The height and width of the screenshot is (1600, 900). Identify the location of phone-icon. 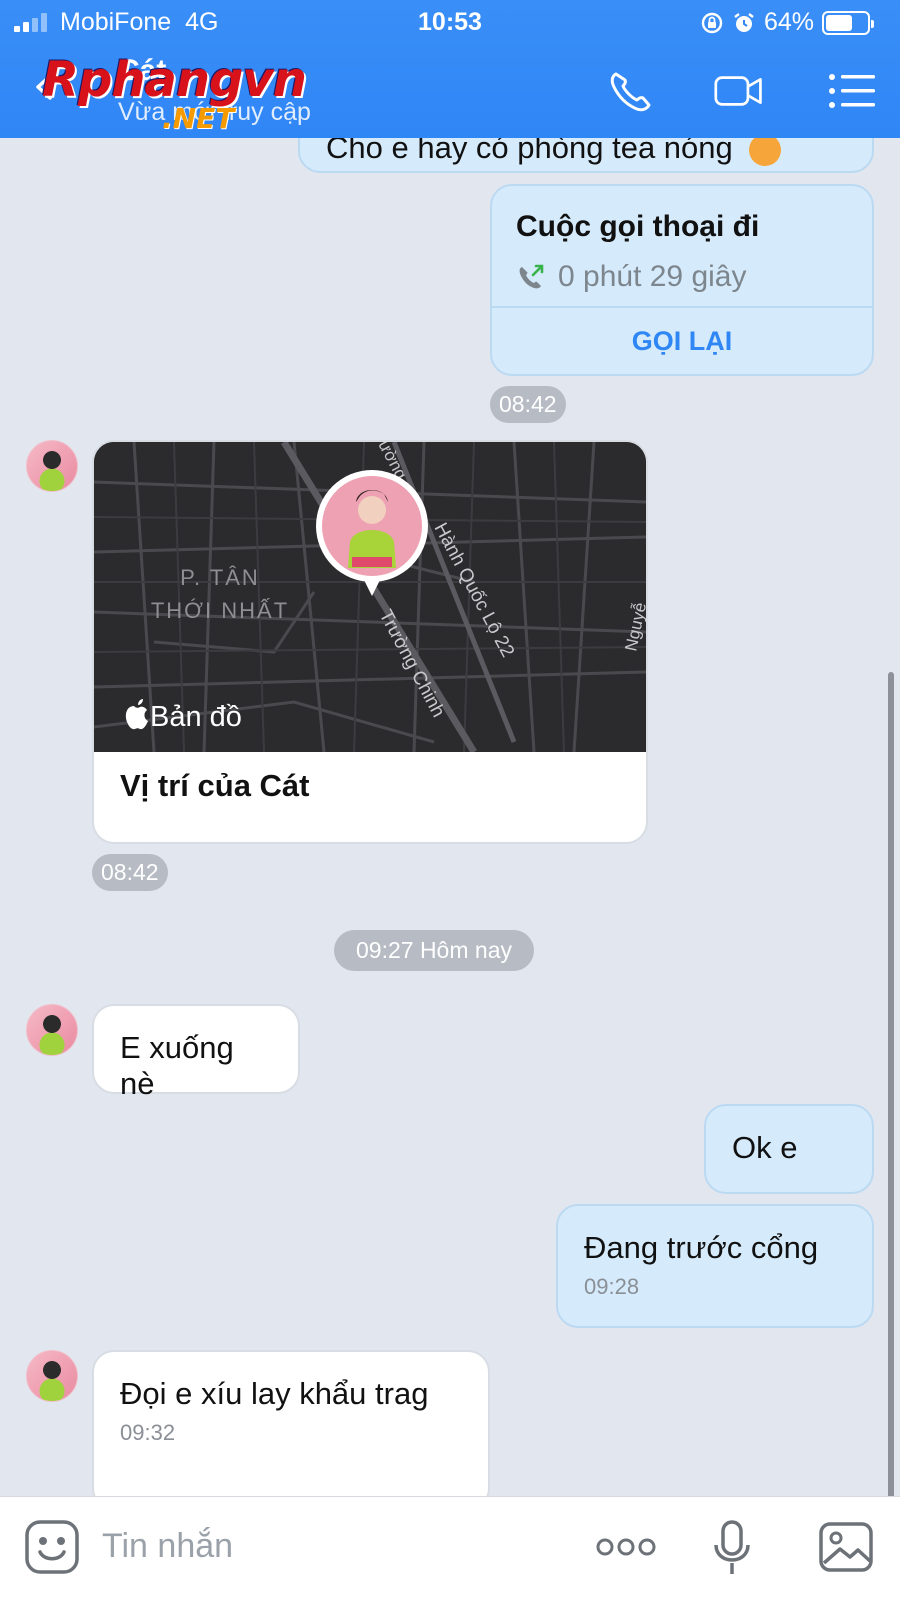
(631, 91).